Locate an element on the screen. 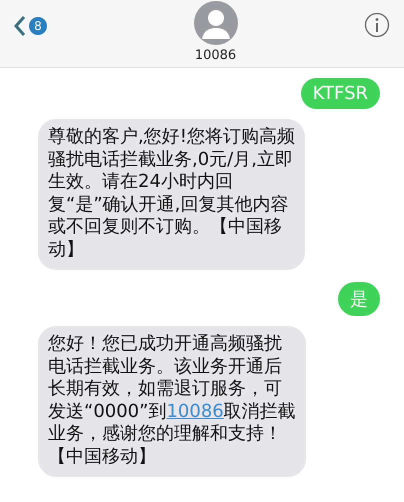  contact-name: 10086 is located at coordinates (215, 55).